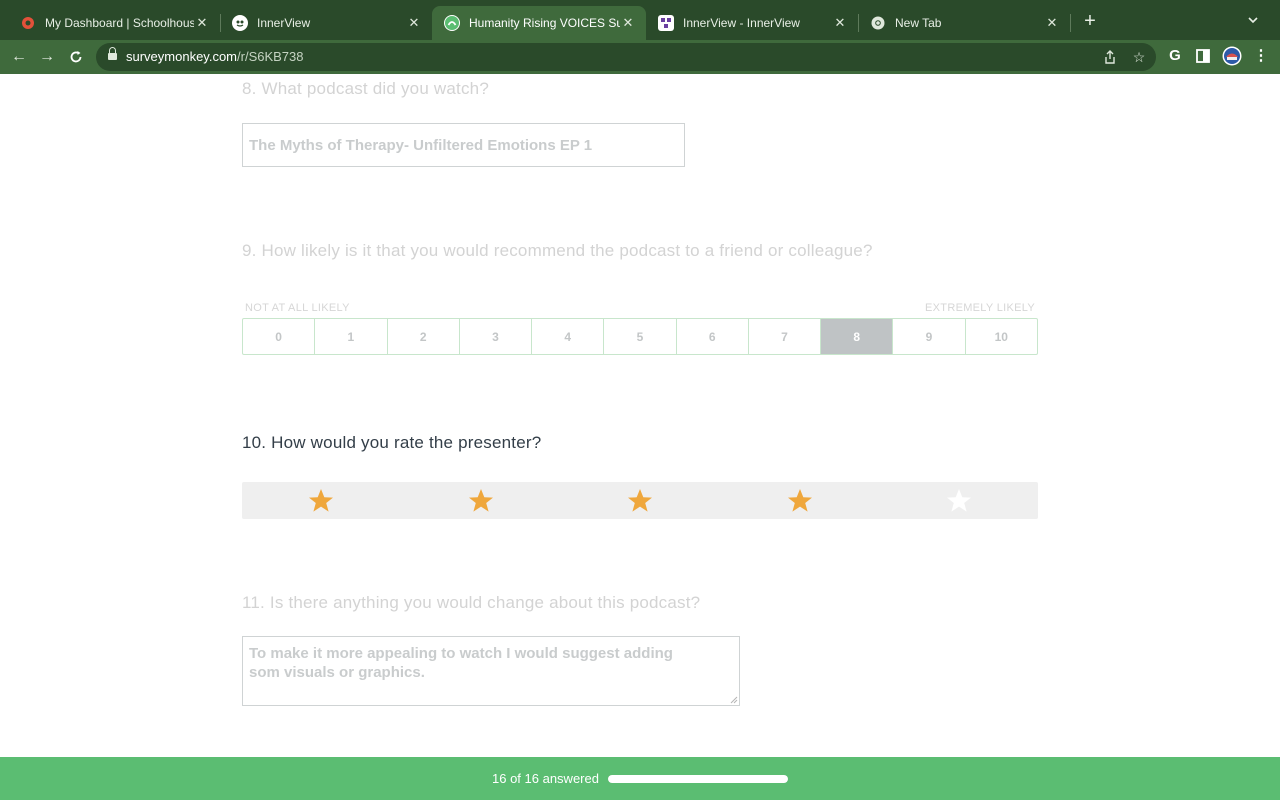 The image size is (1280, 800). I want to click on browser-toolbar: ← → surveymonkey.com/r/S6KB738 ☆ G ⋮, so click(640, 57).